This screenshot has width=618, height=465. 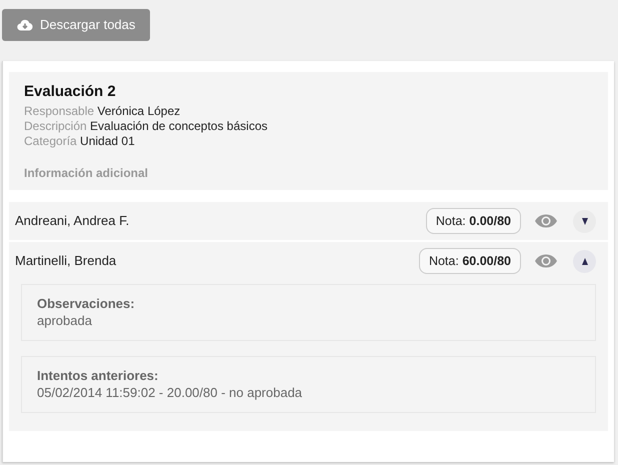 I want to click on evaluation-field: Descripción Evaluación de conceptos básicos, so click(x=308, y=126).